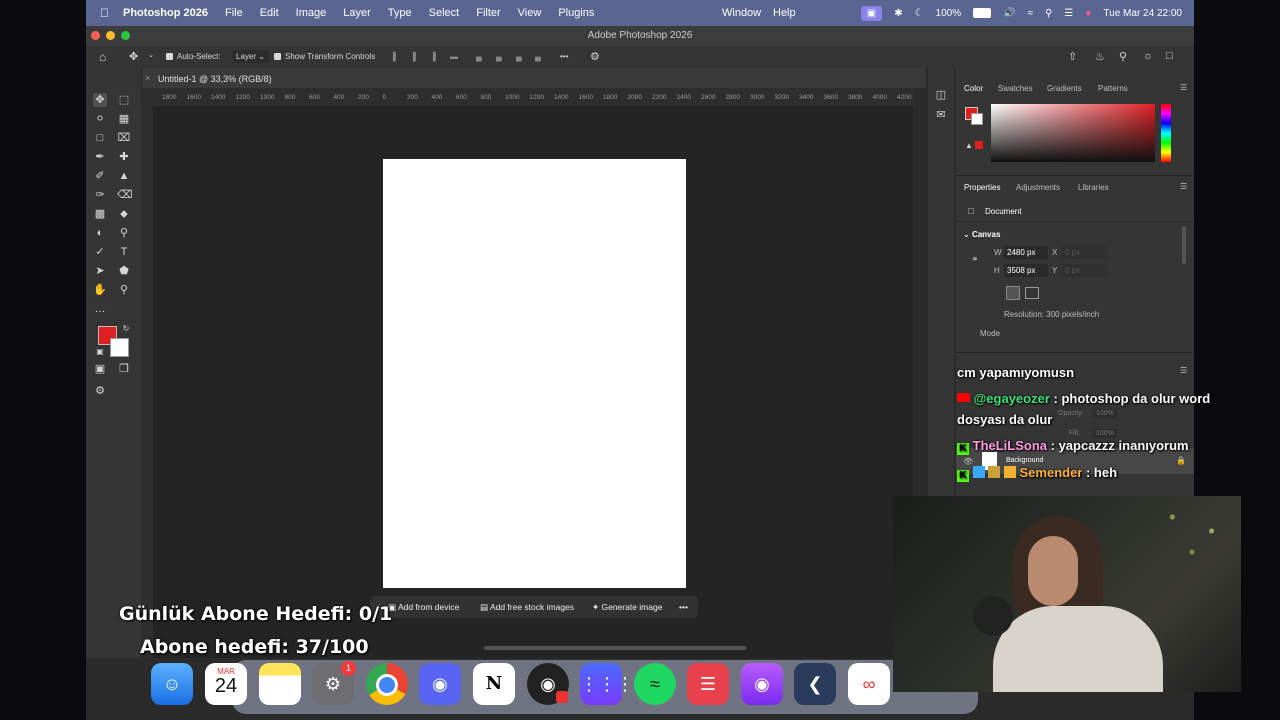  What do you see at coordinates (100, 271) in the screenshot?
I see `path-selection-tool-icon: ➤` at bounding box center [100, 271].